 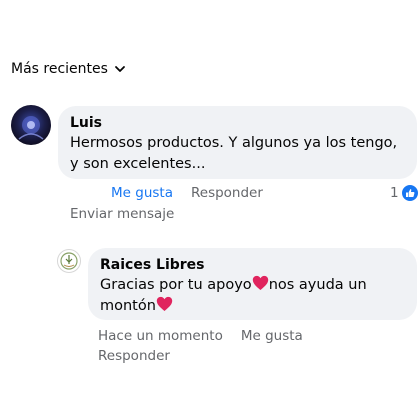 I want to click on comment-author: Luis, so click(x=237, y=123).